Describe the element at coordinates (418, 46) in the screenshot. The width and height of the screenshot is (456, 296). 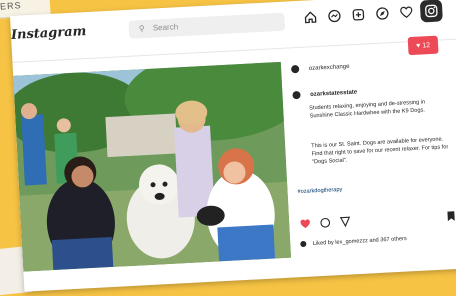
I see `heart-icon: ♥` at that location.